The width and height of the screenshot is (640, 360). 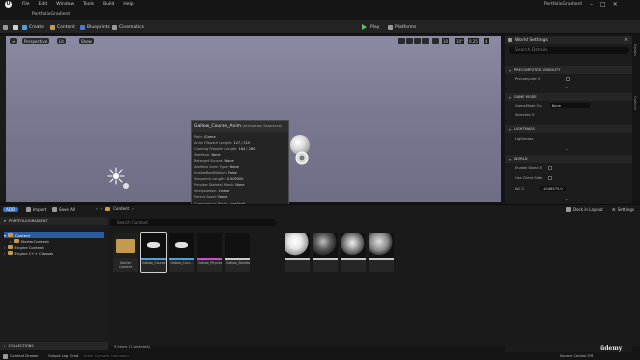 What do you see at coordinates (591, 4) in the screenshot?
I see `minimize-icon: –` at bounding box center [591, 4].